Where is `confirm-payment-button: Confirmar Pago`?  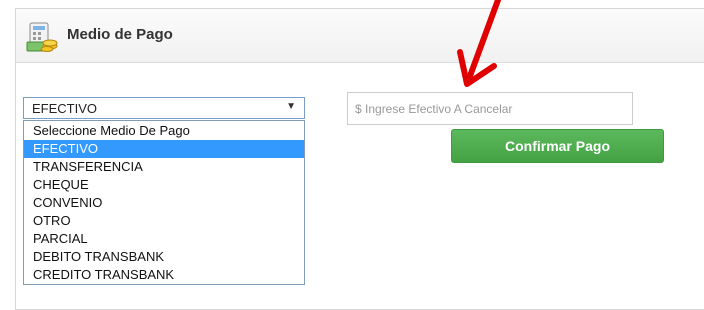 confirm-payment-button: Confirmar Pago is located at coordinates (557, 146).